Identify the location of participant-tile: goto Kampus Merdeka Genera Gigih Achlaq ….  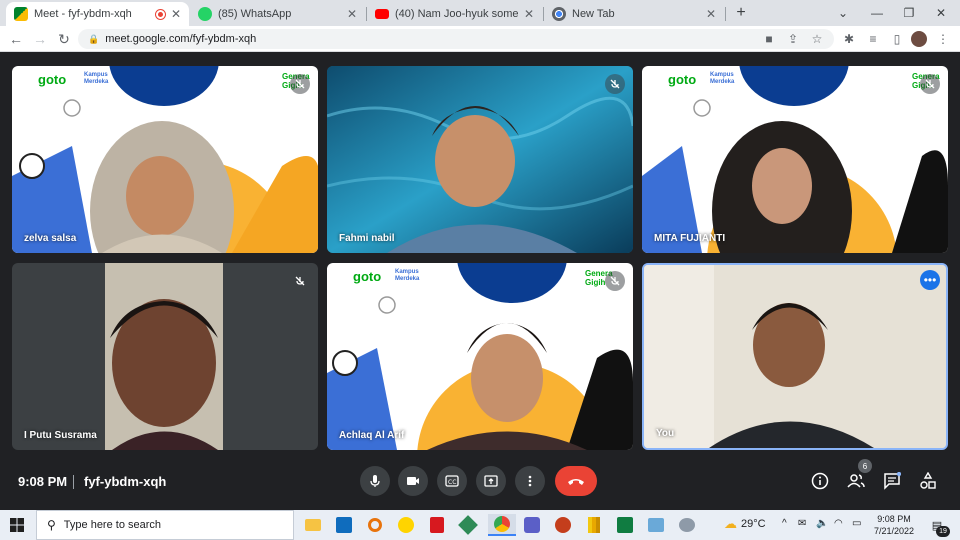
(480, 356).